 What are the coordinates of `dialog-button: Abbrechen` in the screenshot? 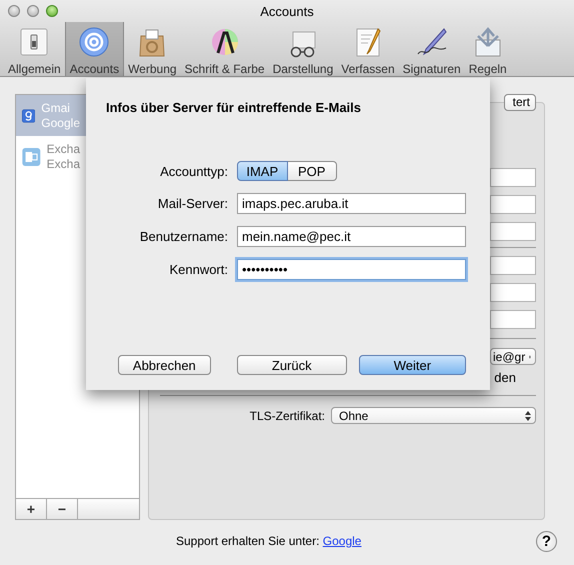 It's located at (164, 365).